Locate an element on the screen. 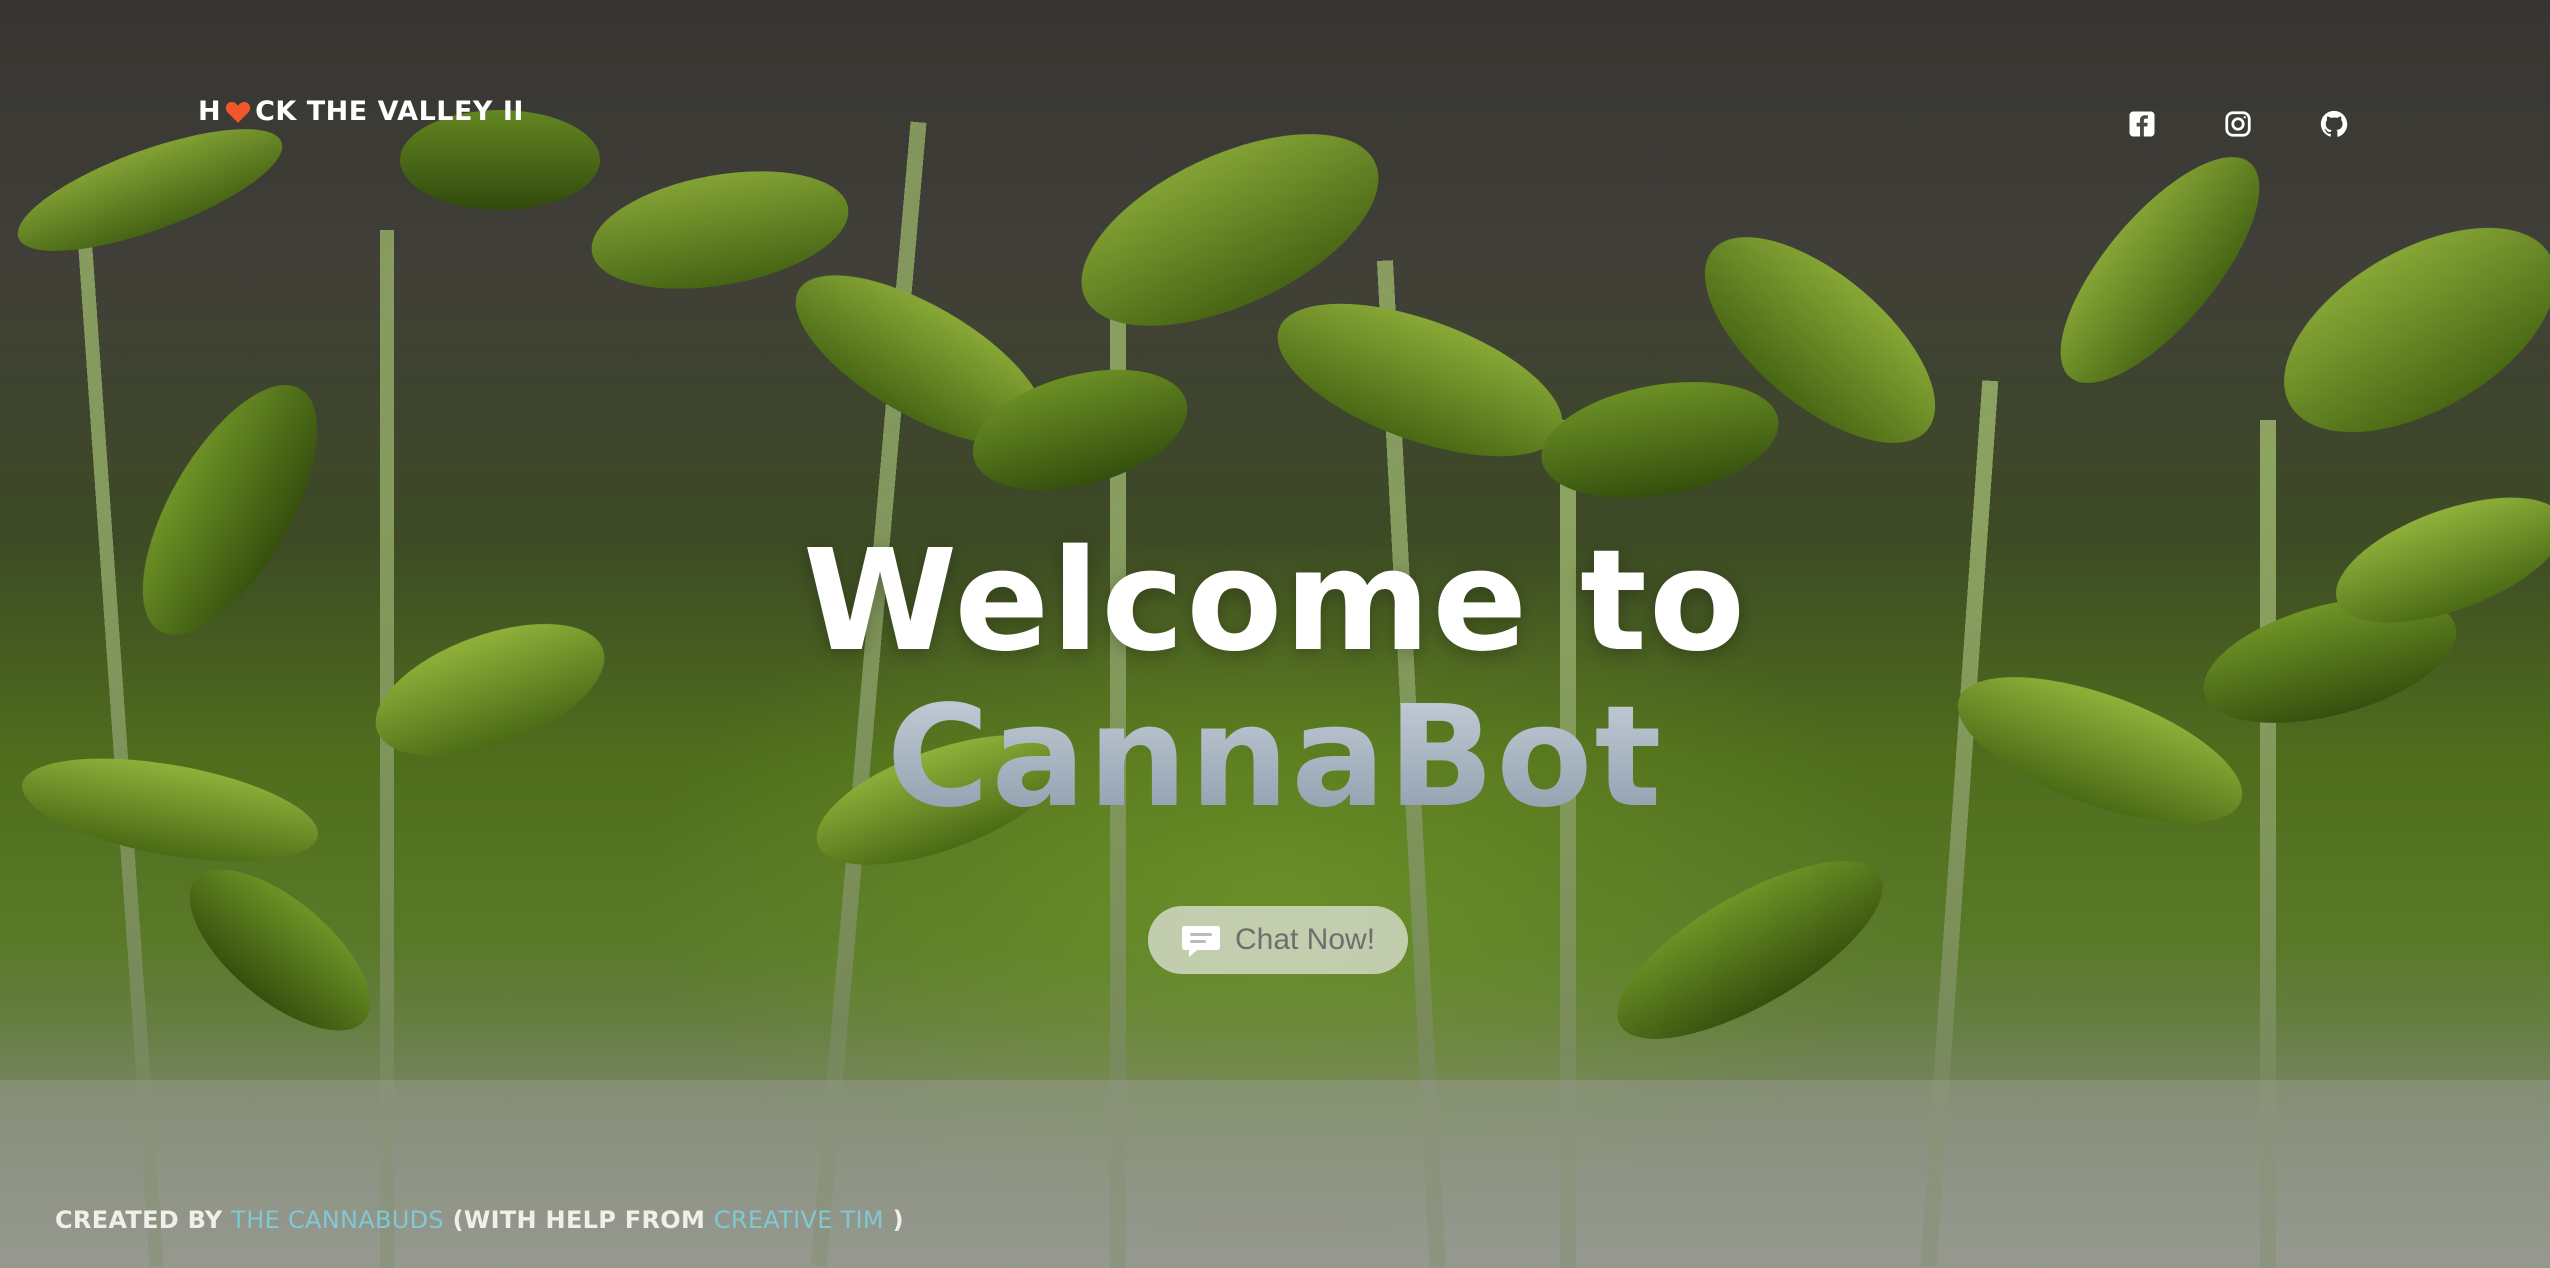  github-icon is located at coordinates (2334, 124).